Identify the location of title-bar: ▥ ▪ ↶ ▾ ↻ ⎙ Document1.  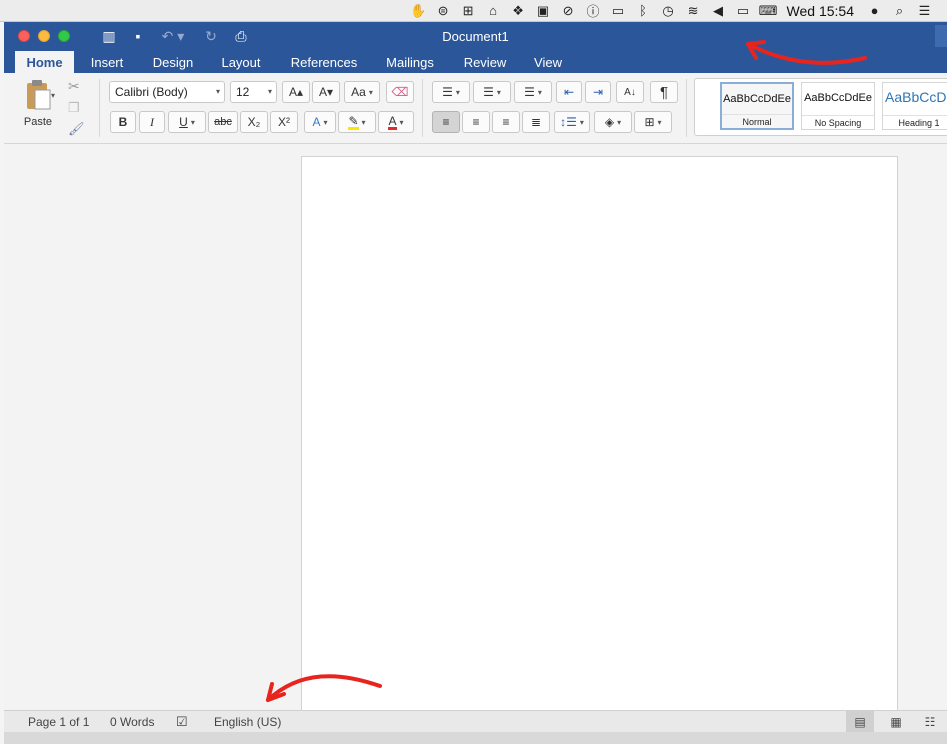
(475, 36).